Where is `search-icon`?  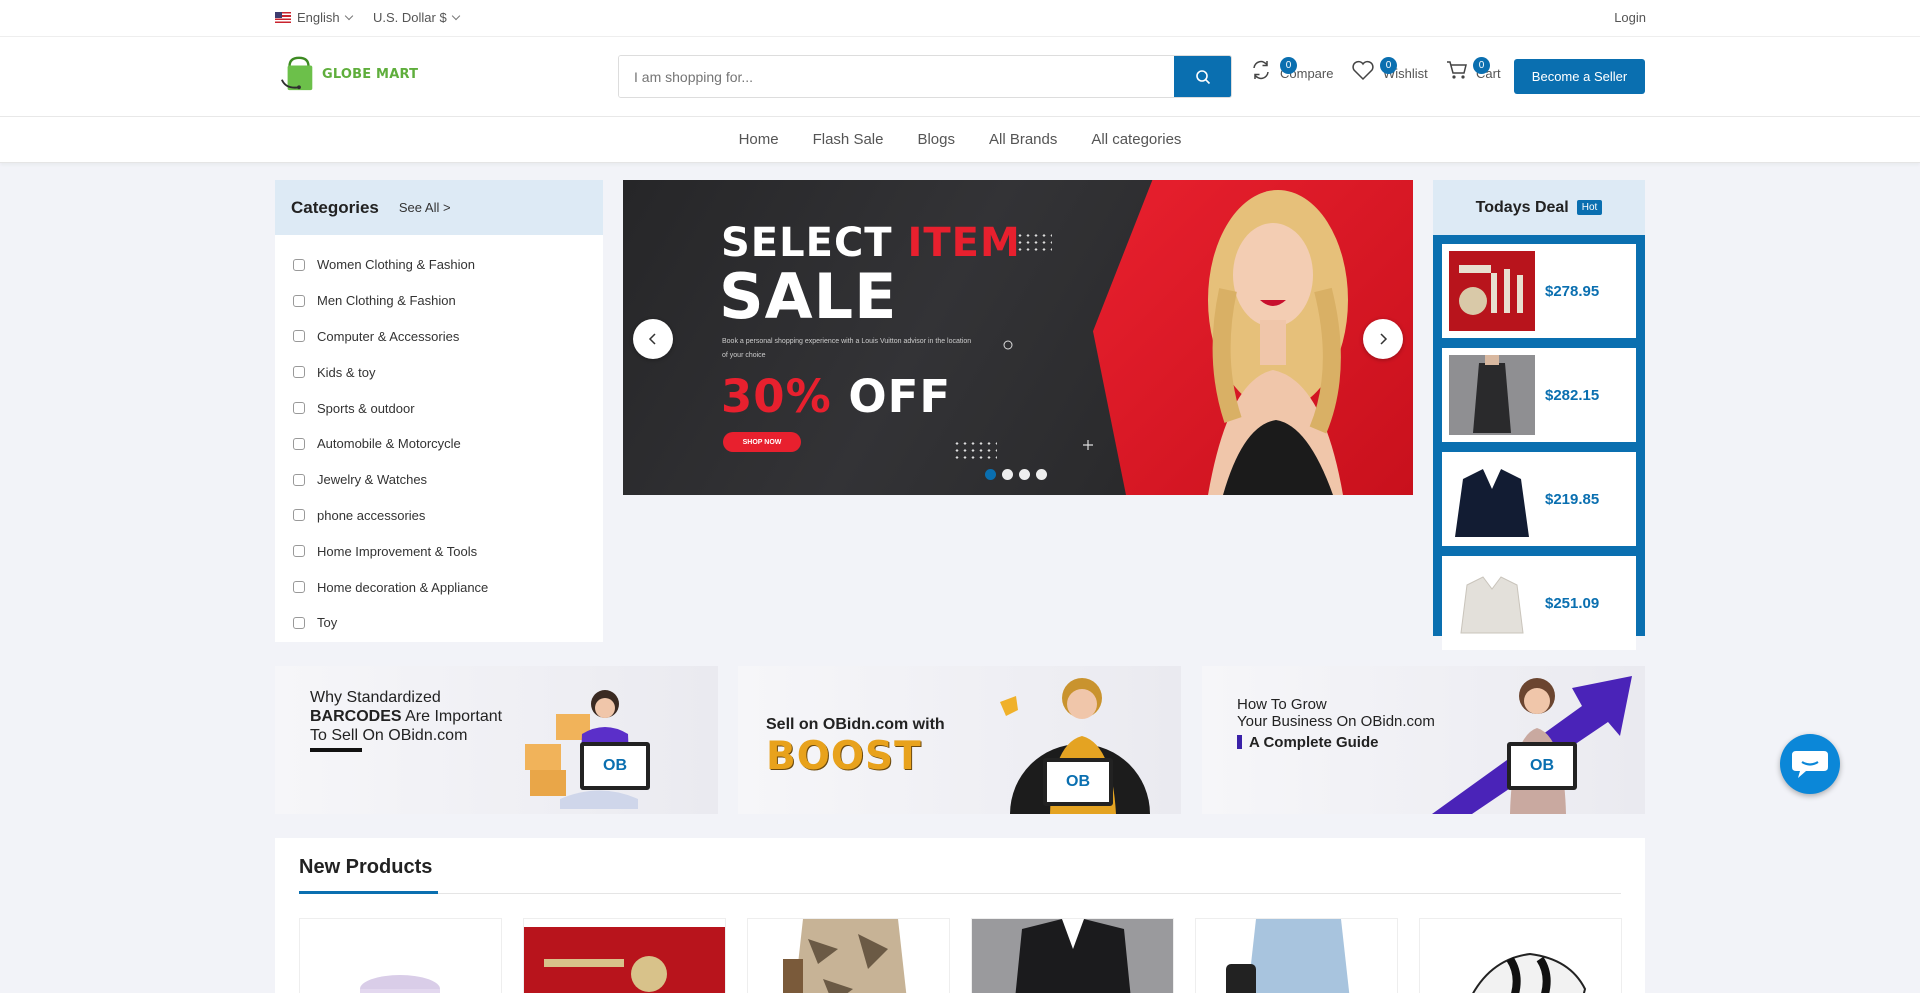
search-icon is located at coordinates (1202, 76).